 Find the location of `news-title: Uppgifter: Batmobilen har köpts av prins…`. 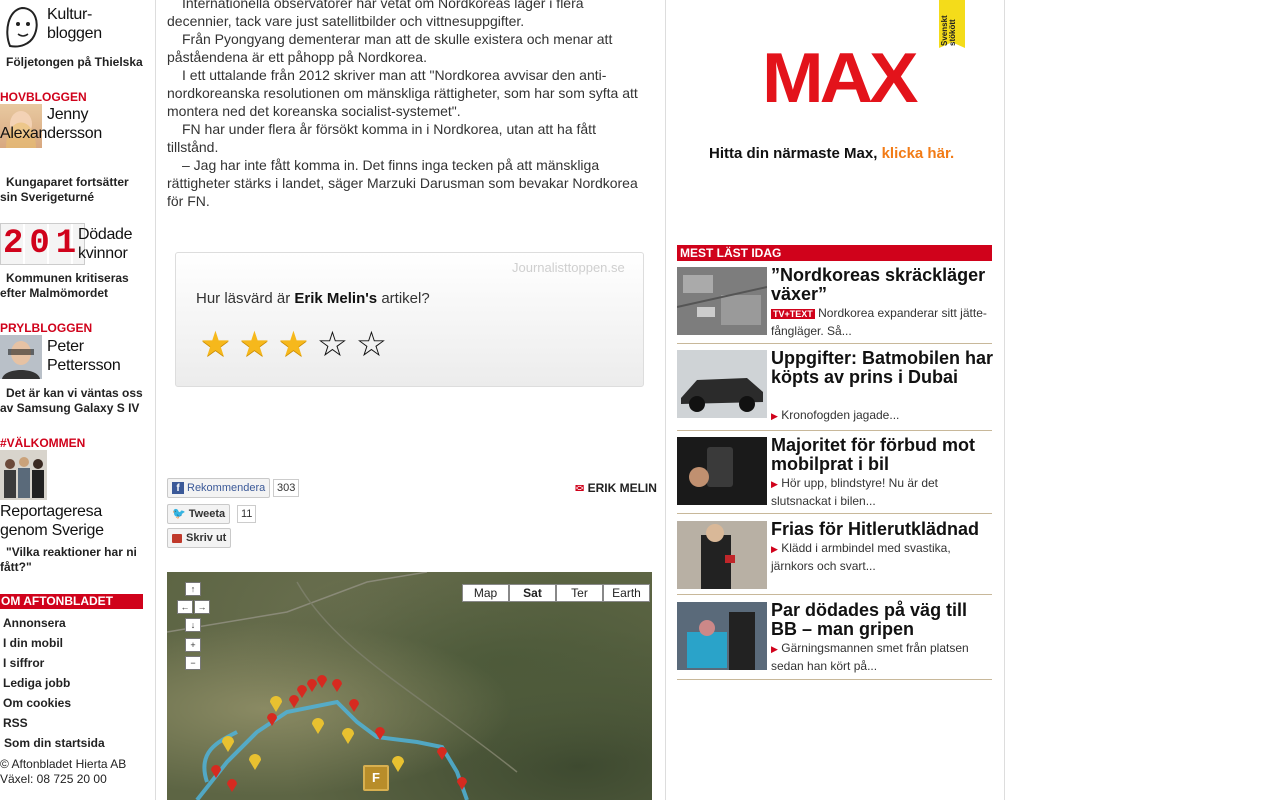

news-title: Uppgifter: Batmobilen har köpts av prins… is located at coordinates (882, 368).